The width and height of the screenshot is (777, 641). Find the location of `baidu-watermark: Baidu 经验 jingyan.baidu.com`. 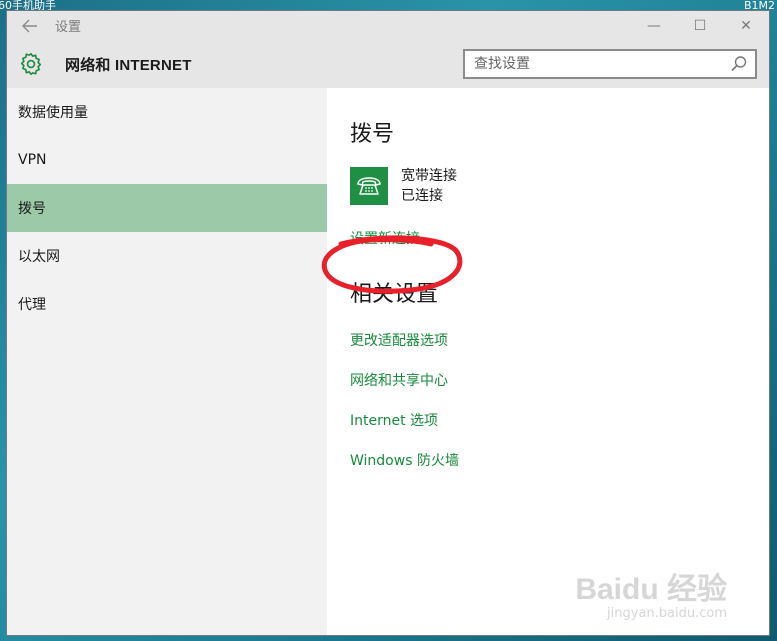

baidu-watermark: Baidu 经验 jingyan.baidu.com is located at coordinates (651, 592).